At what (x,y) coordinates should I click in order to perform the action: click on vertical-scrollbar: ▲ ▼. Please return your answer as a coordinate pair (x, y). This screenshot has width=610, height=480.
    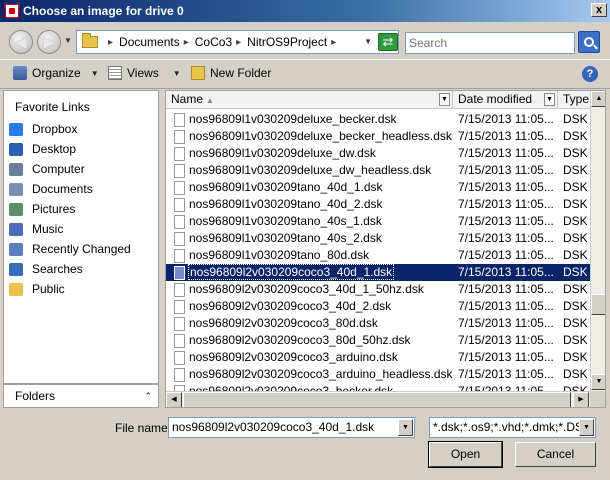
    Looking at the image, I should click on (597, 241).